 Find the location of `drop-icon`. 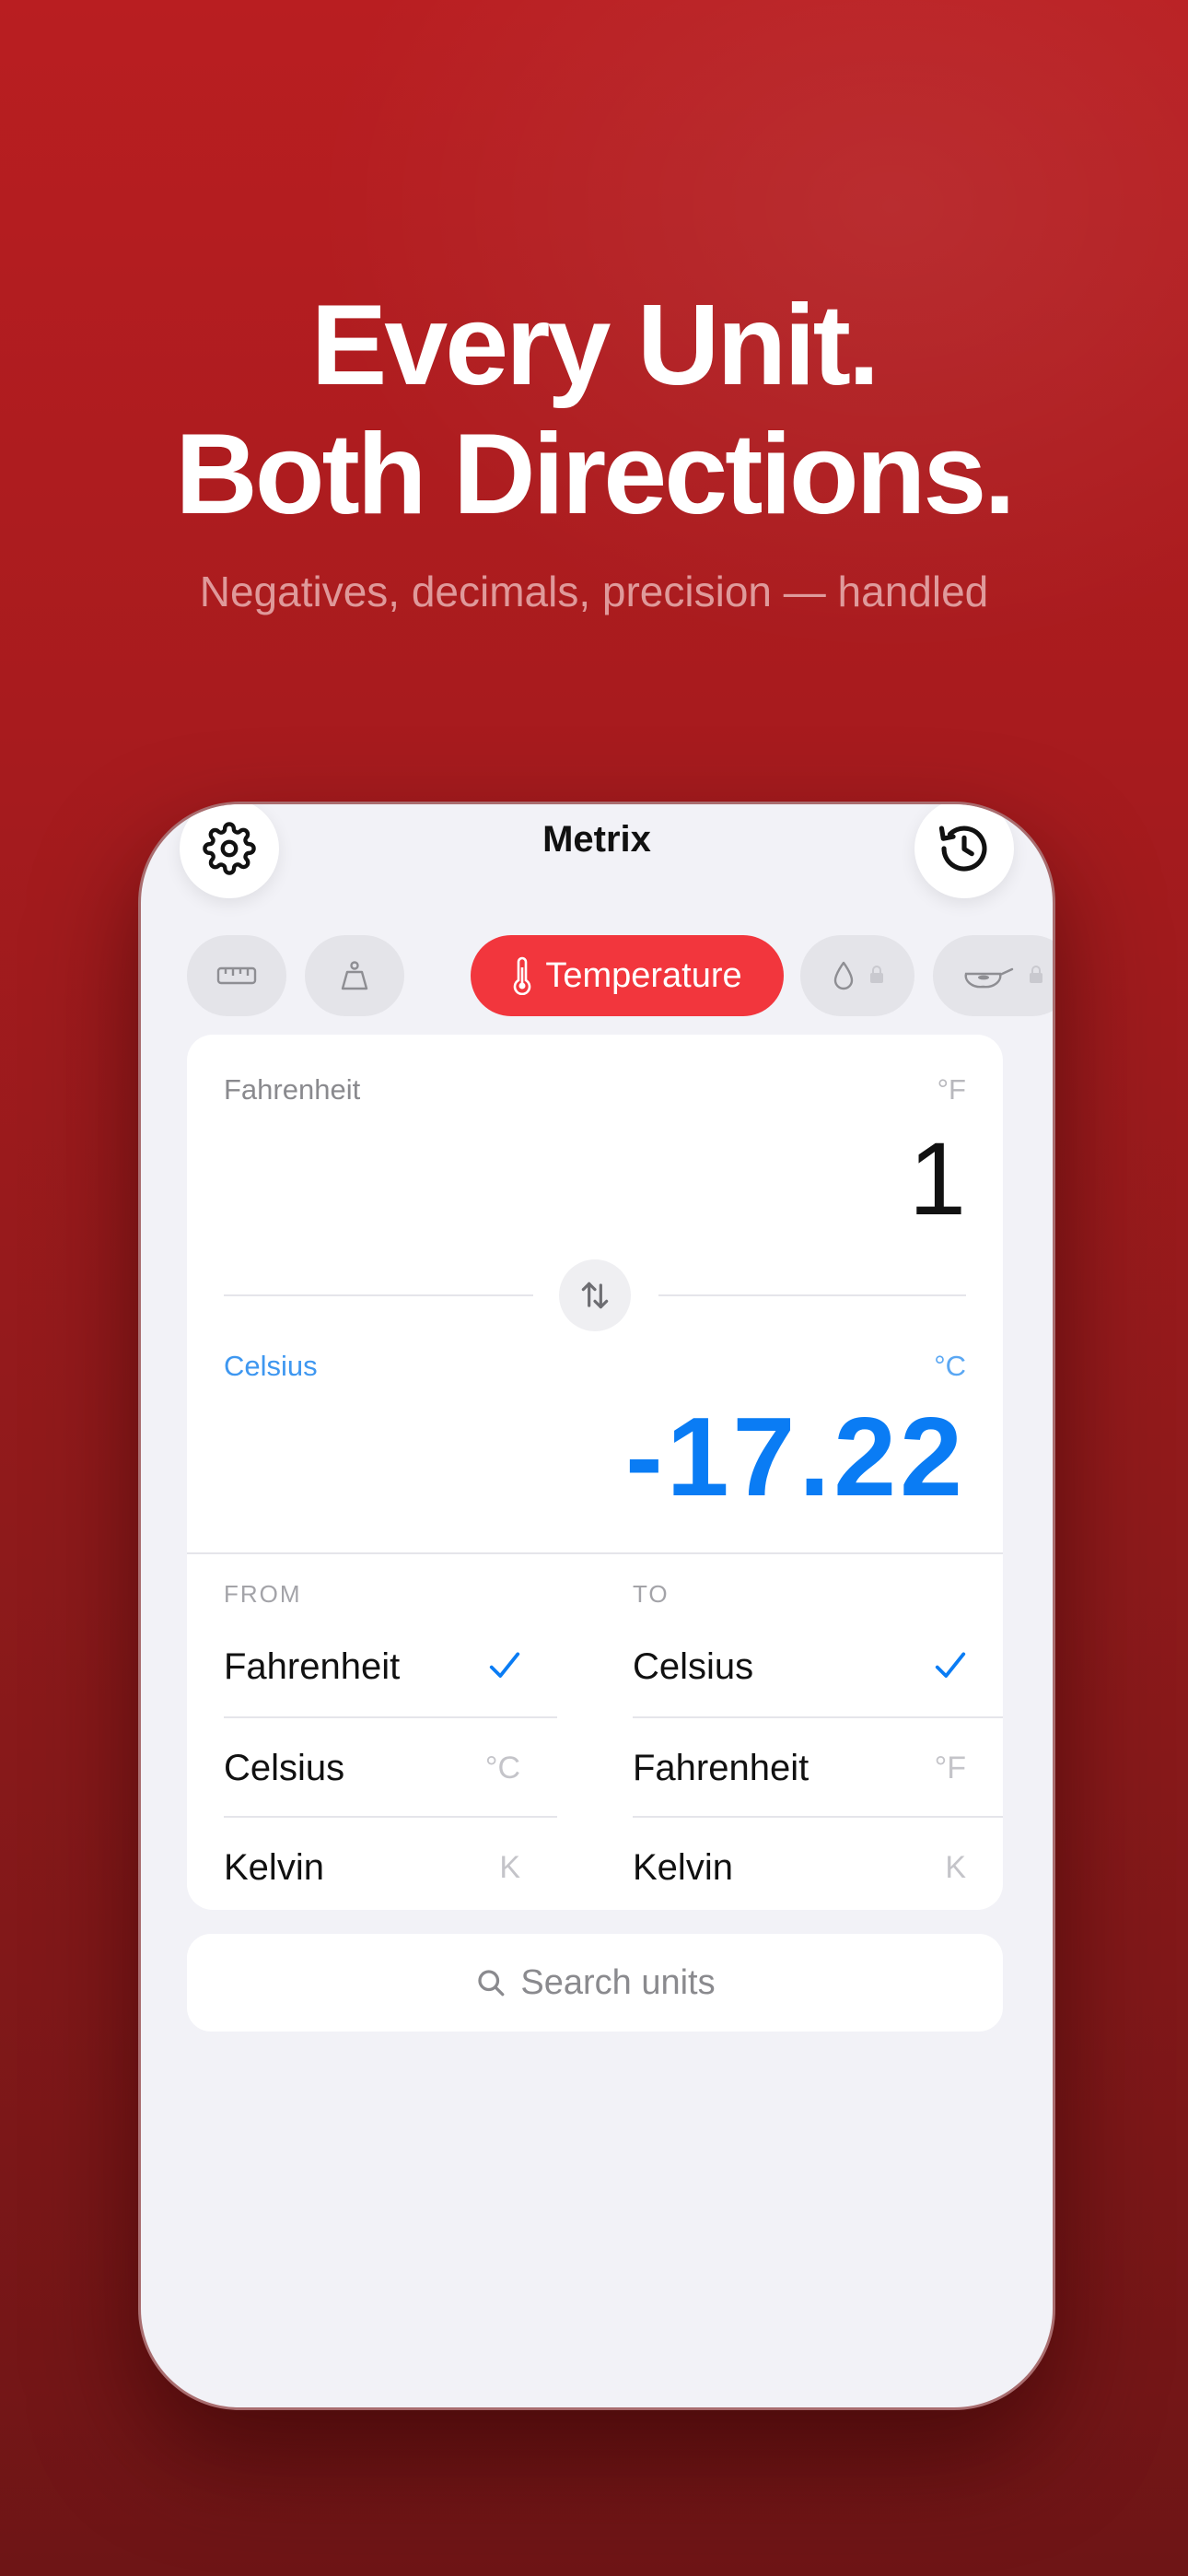

drop-icon is located at coordinates (843, 975).